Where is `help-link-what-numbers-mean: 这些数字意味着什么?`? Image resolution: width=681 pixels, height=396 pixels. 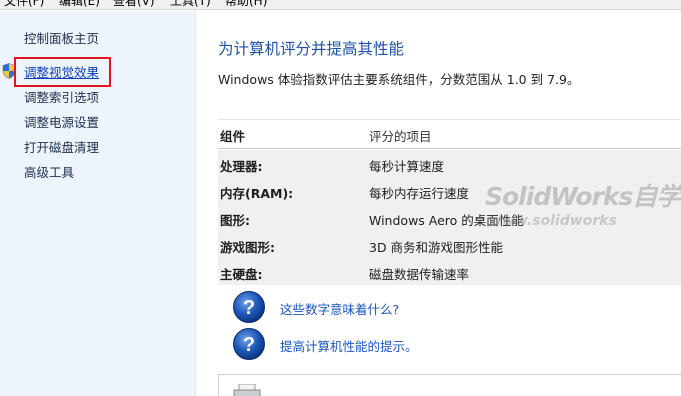
help-link-what-numbers-mean: 这些数字意味着什么? is located at coordinates (339, 308).